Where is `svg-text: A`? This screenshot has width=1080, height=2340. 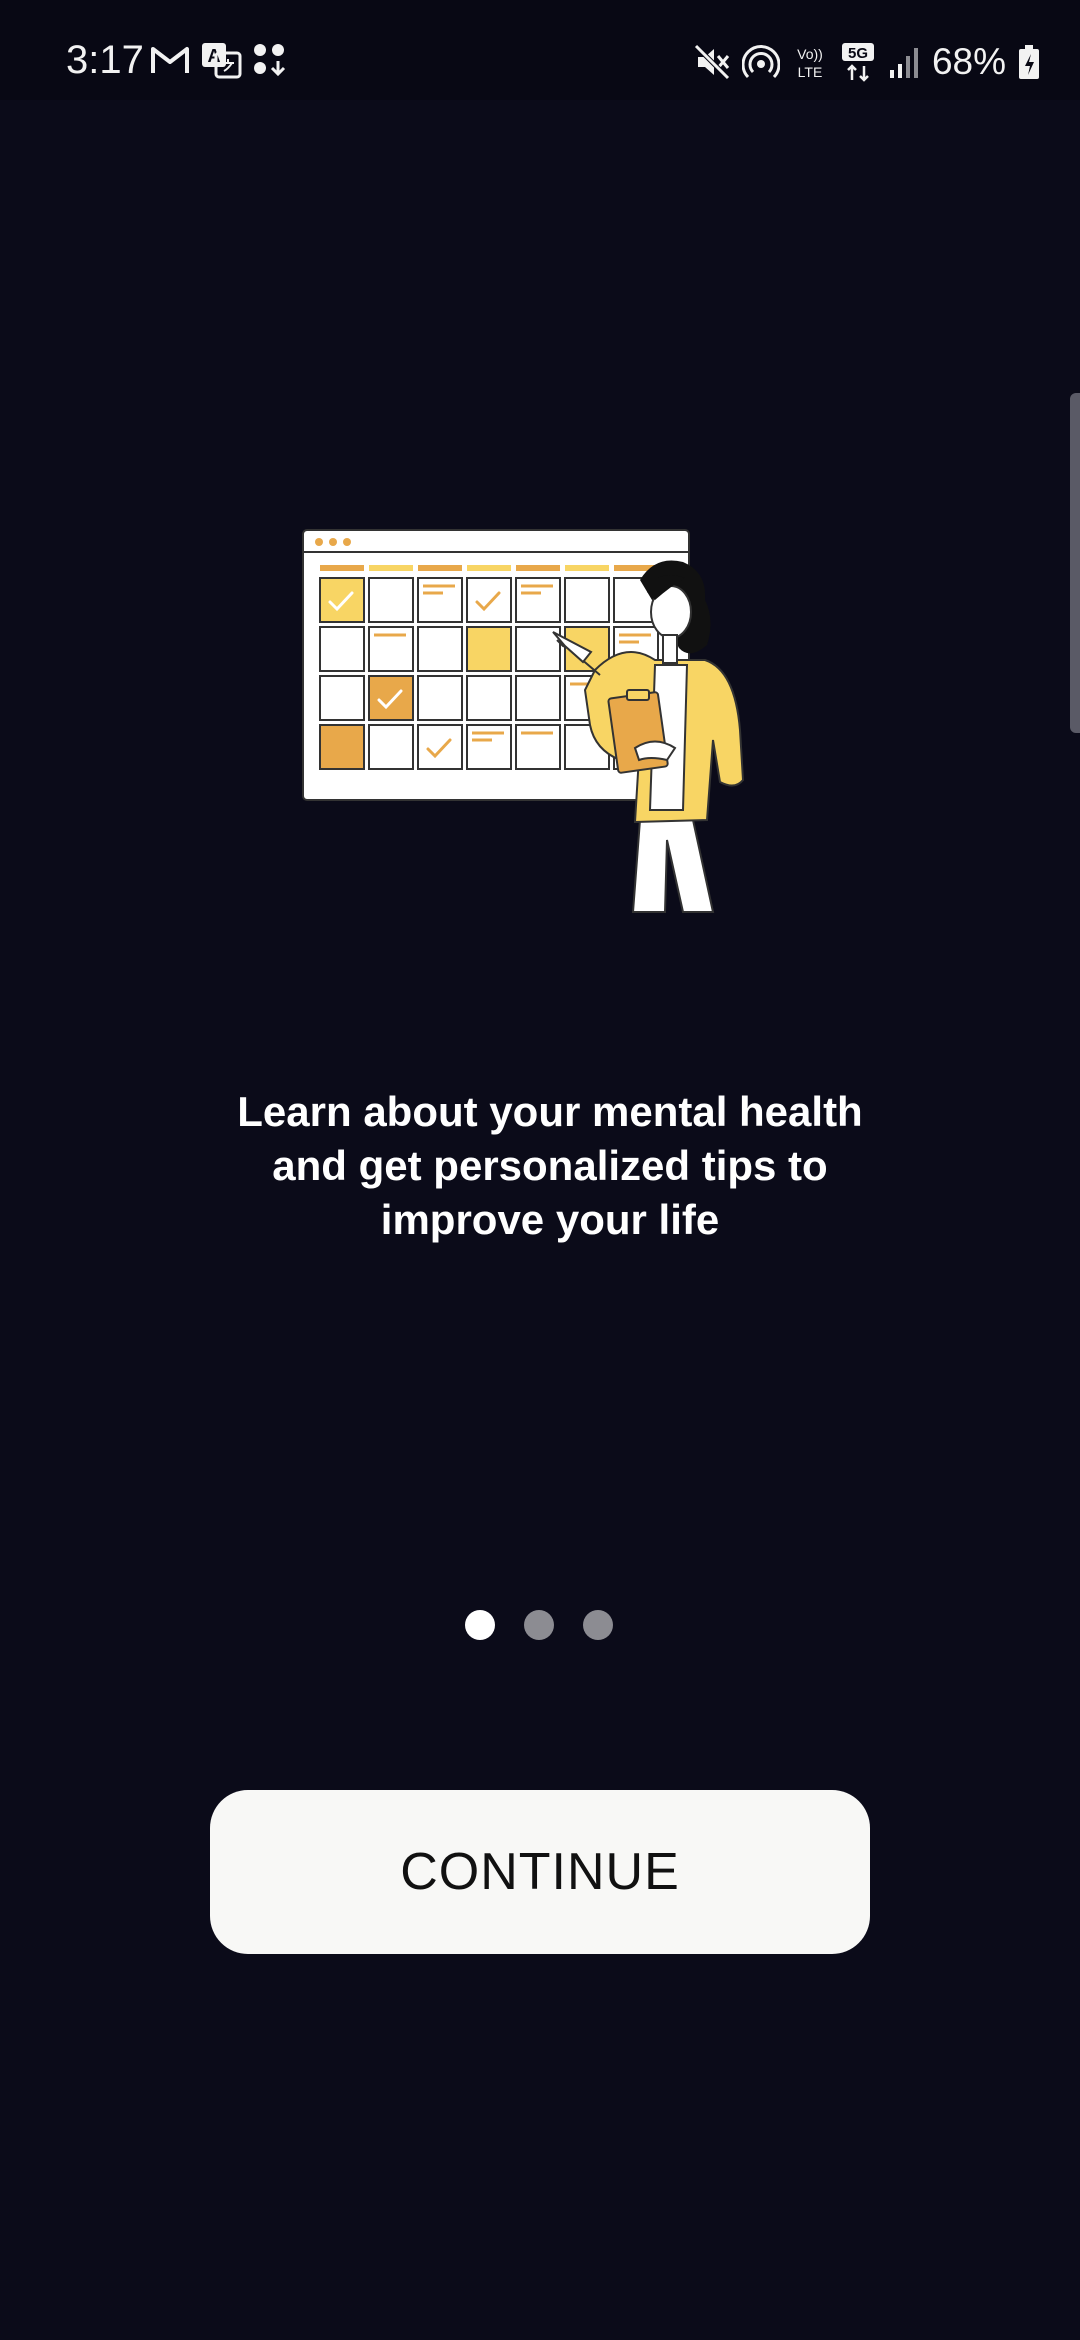 svg-text: A is located at coordinates (214, 56).